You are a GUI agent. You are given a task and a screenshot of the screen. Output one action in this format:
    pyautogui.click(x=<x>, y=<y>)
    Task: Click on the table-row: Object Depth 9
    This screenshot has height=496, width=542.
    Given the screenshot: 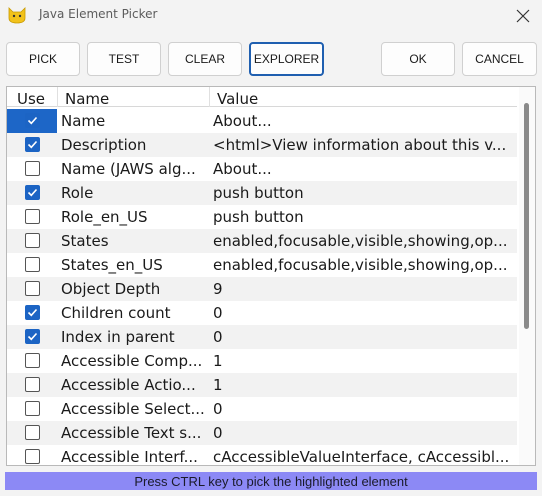 What is the action you would take?
    pyautogui.click(x=262, y=289)
    